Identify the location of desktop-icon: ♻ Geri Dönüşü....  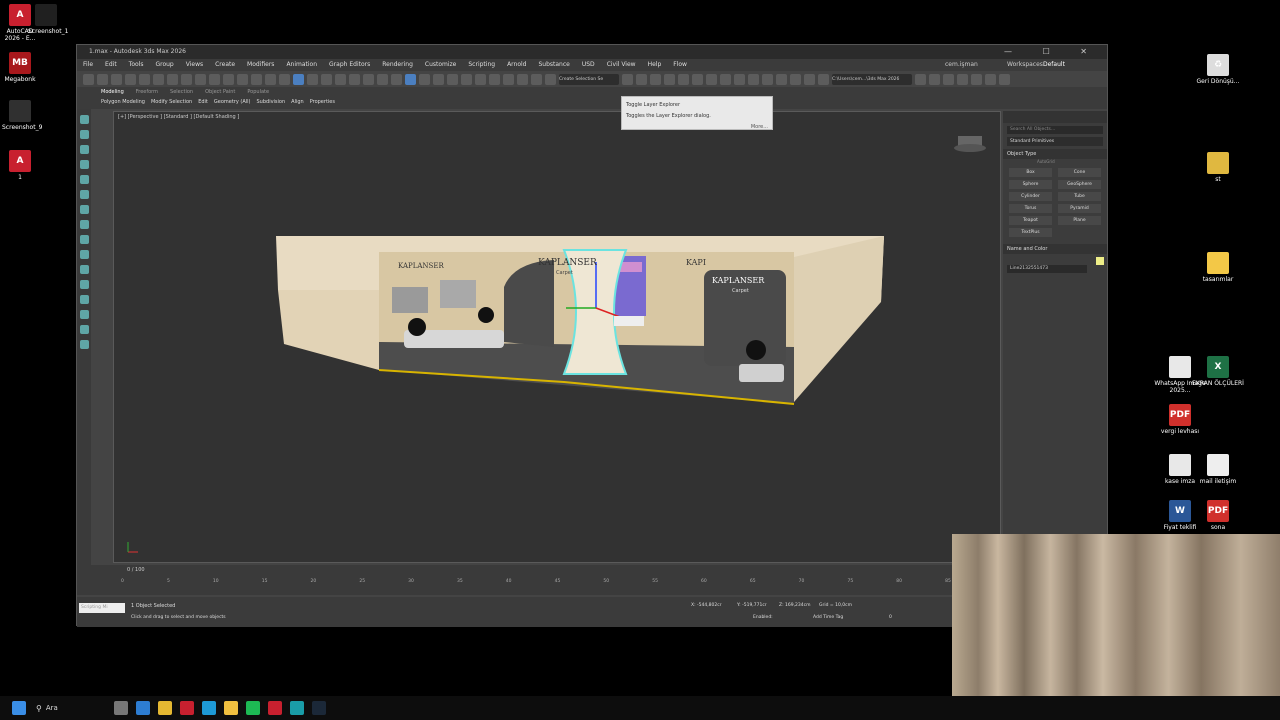
(1218, 69).